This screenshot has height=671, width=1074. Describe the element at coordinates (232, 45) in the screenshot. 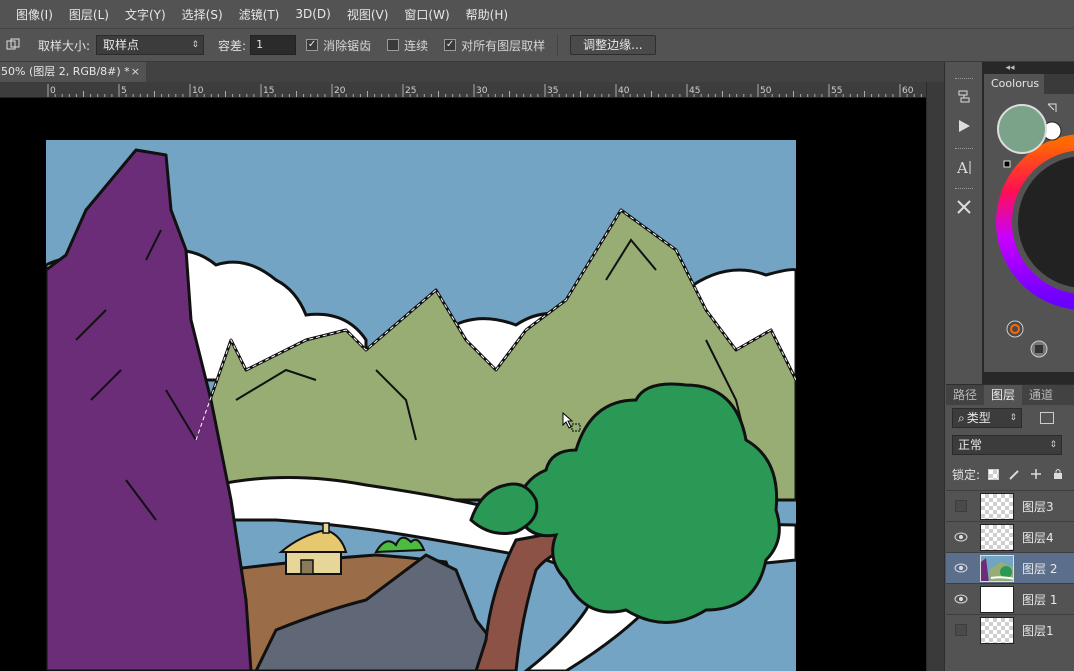

I see `tolerance-label: 容差:` at that location.